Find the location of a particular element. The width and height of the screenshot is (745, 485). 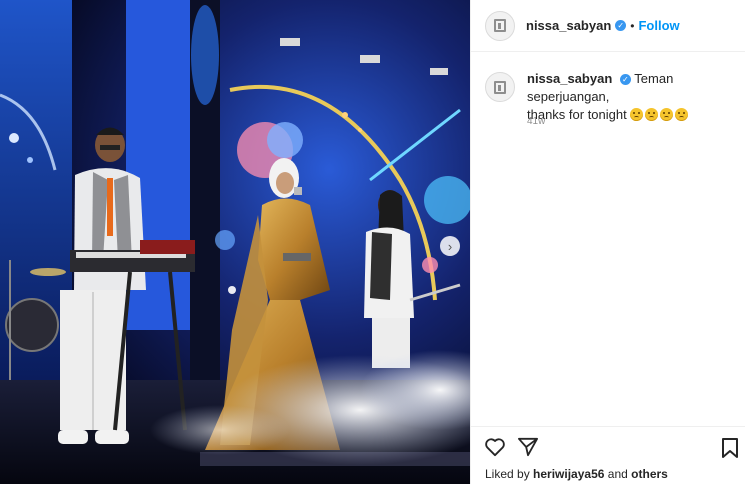

action-bar: Liked by heriwijaya56 and others is located at coordinates (608, 455).